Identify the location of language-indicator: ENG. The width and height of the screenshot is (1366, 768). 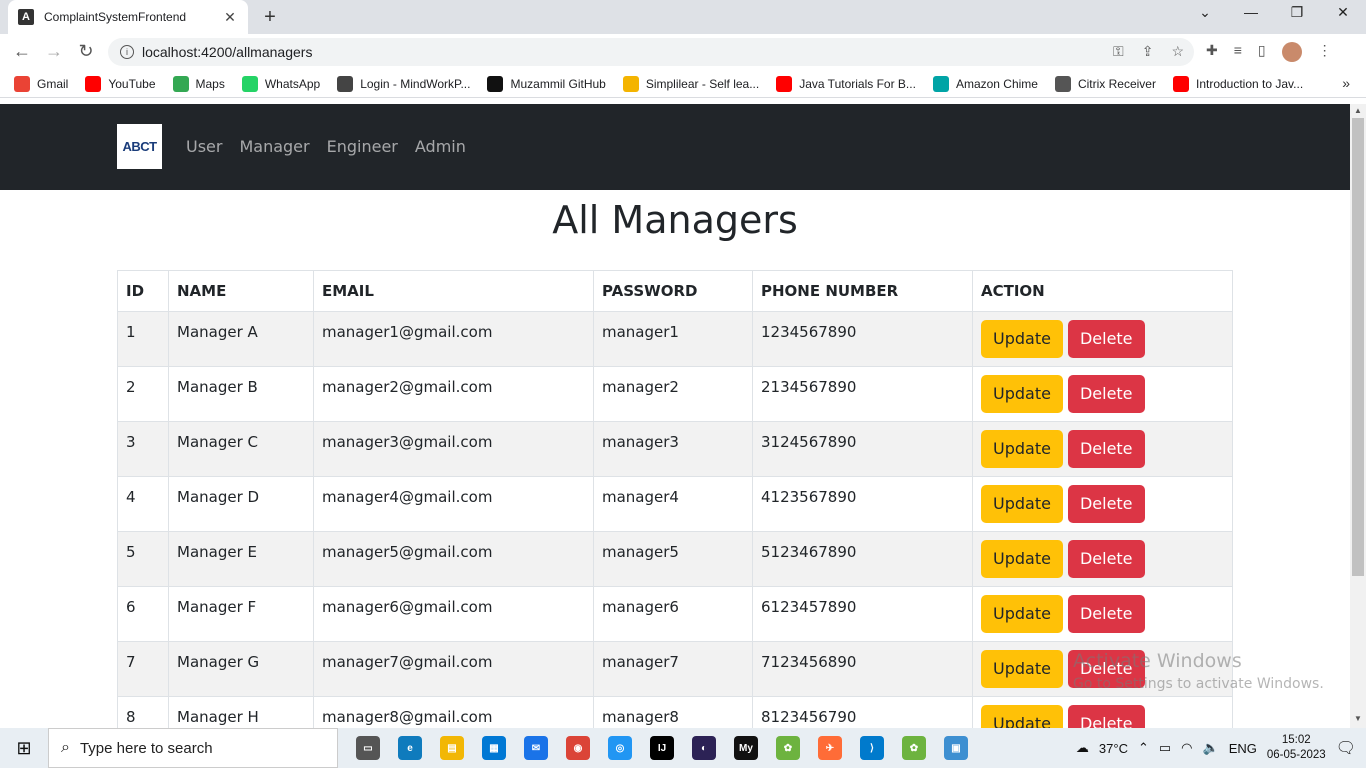
(1243, 748).